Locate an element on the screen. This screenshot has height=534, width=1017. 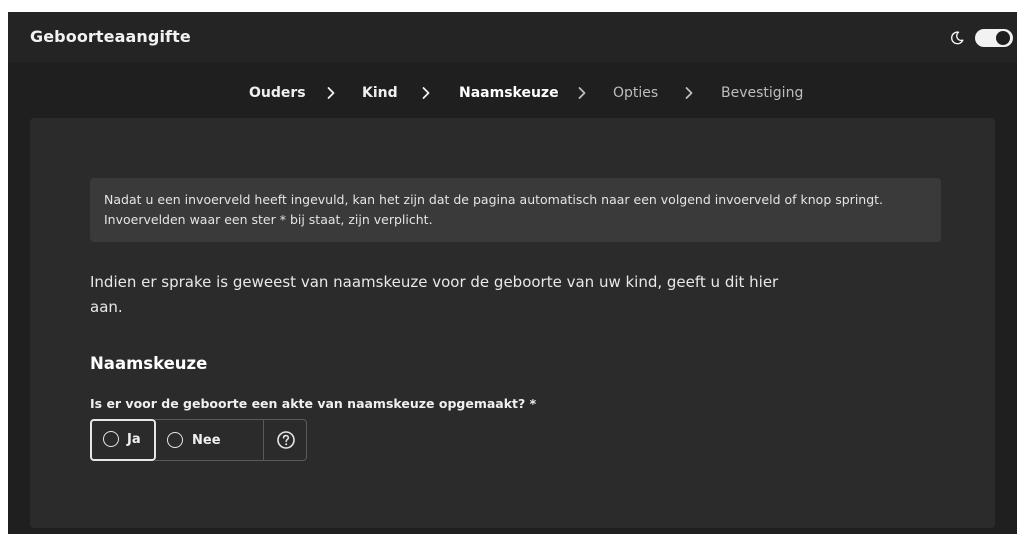
radio-option-nee: Nee is located at coordinates (209, 440).